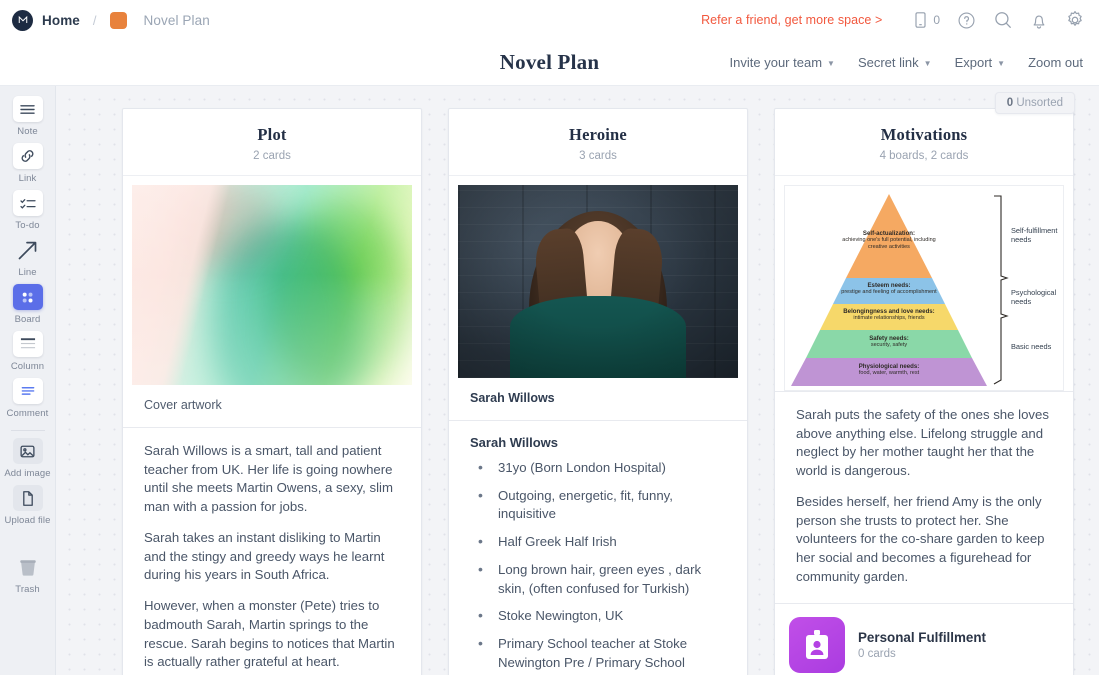  I want to click on notifications-icon, so click(1039, 20).